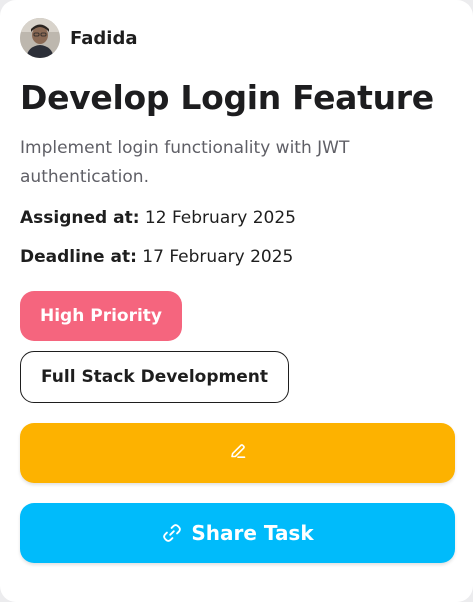  Describe the element at coordinates (237, 38) in the screenshot. I see `assignee-row: Fadida` at that location.